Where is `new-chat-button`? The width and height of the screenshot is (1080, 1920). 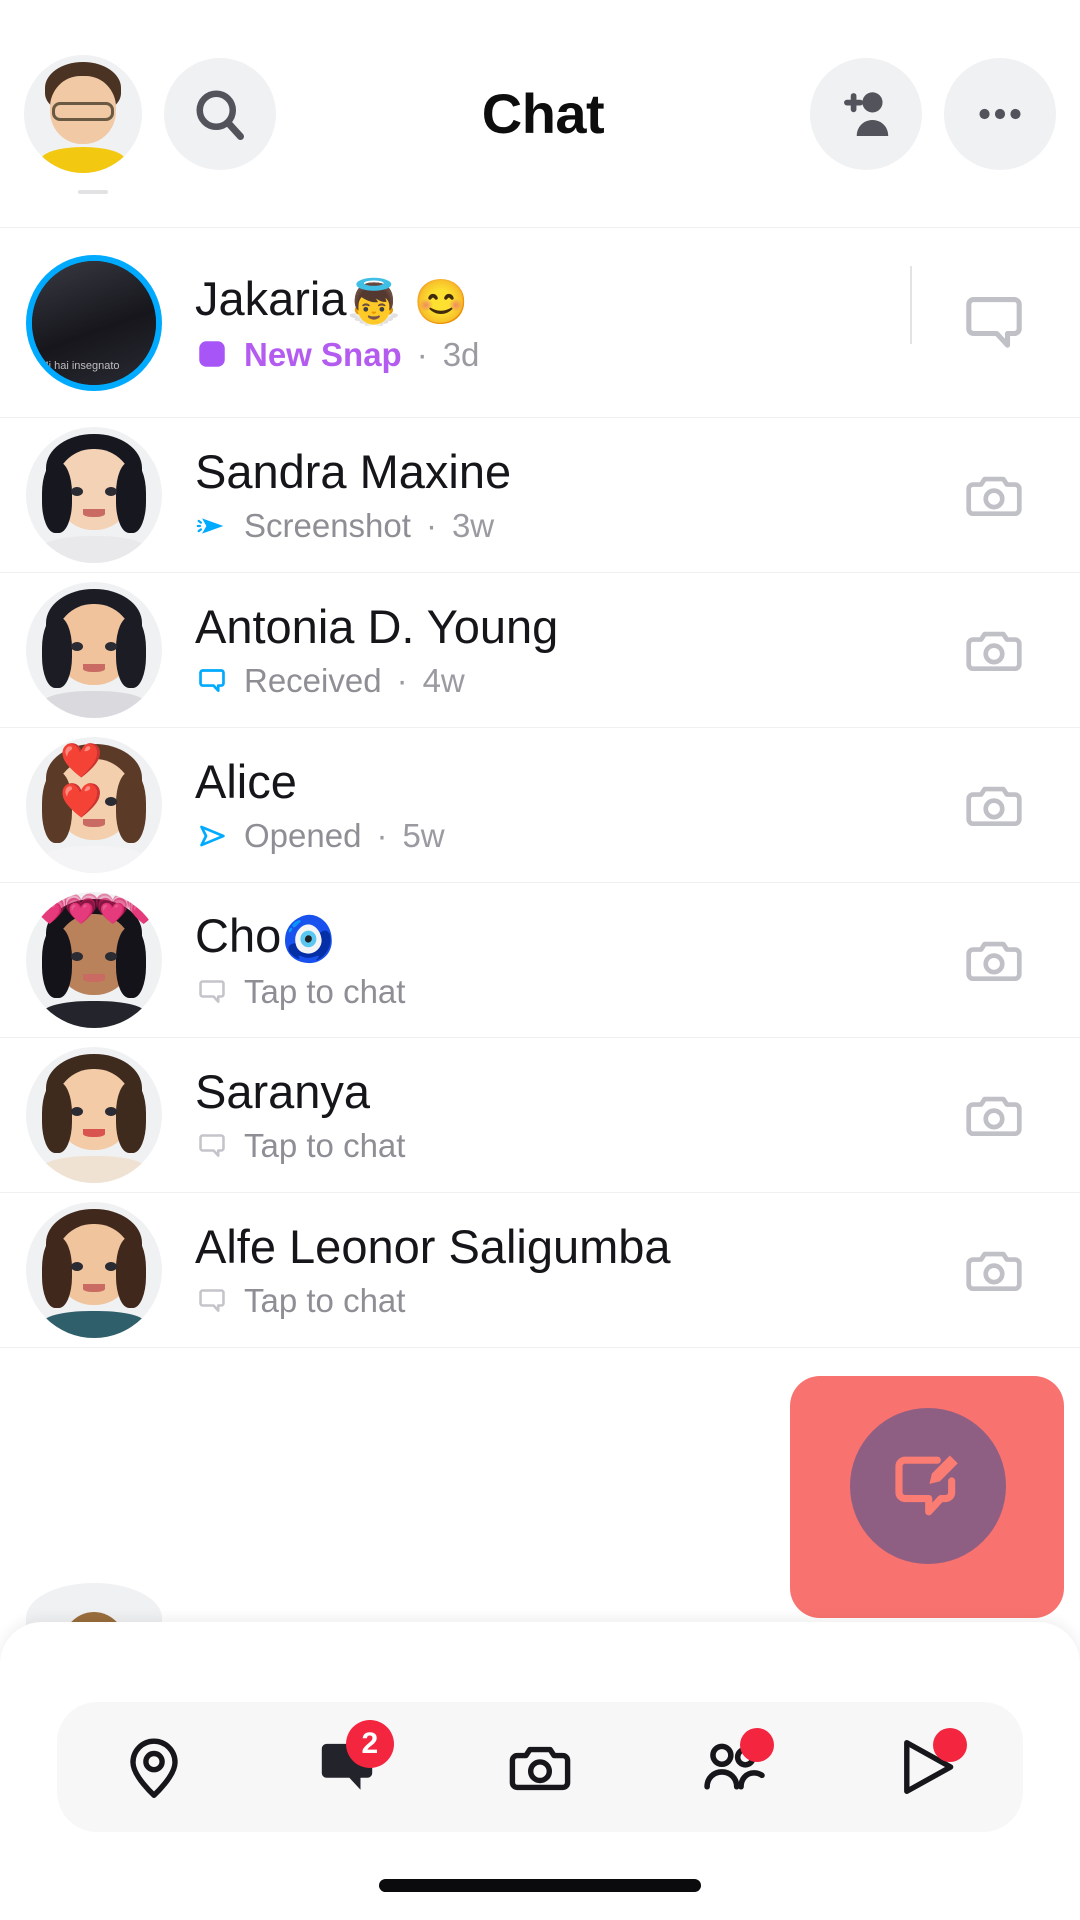 new-chat-button is located at coordinates (928, 1486).